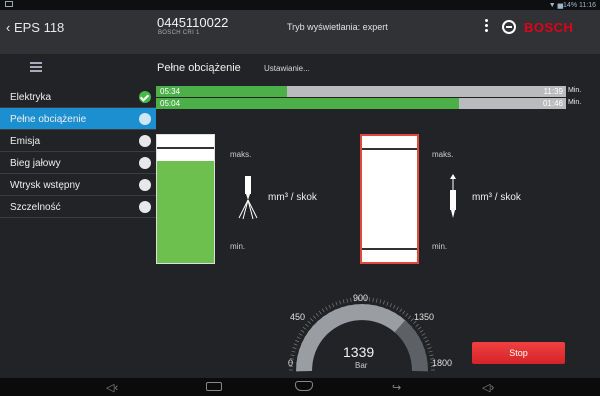 The height and width of the screenshot is (396, 600). Describe the element at coordinates (35, 27) in the screenshot. I see `back-button: ‹ EPS 118` at that location.